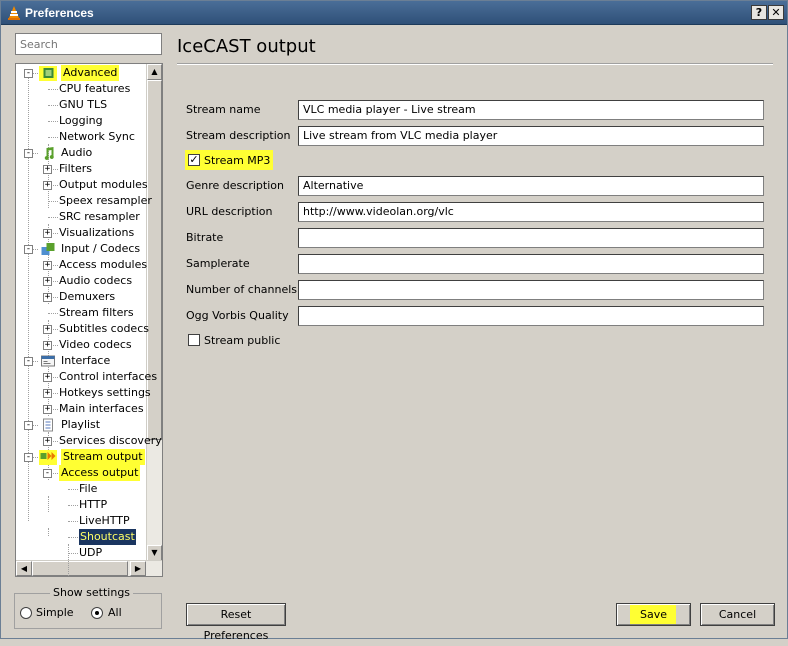  Describe the element at coordinates (48, 456) in the screenshot. I see `stream-output-icon` at that location.